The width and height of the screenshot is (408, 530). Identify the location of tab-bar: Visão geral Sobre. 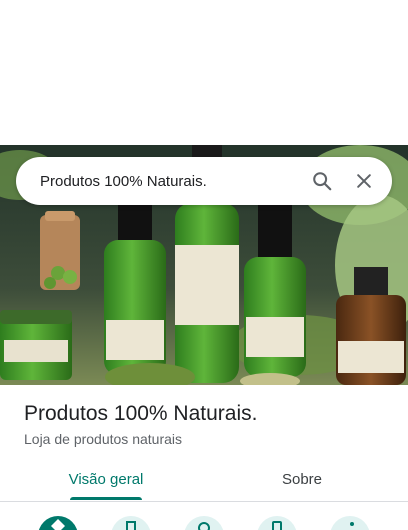
(204, 480).